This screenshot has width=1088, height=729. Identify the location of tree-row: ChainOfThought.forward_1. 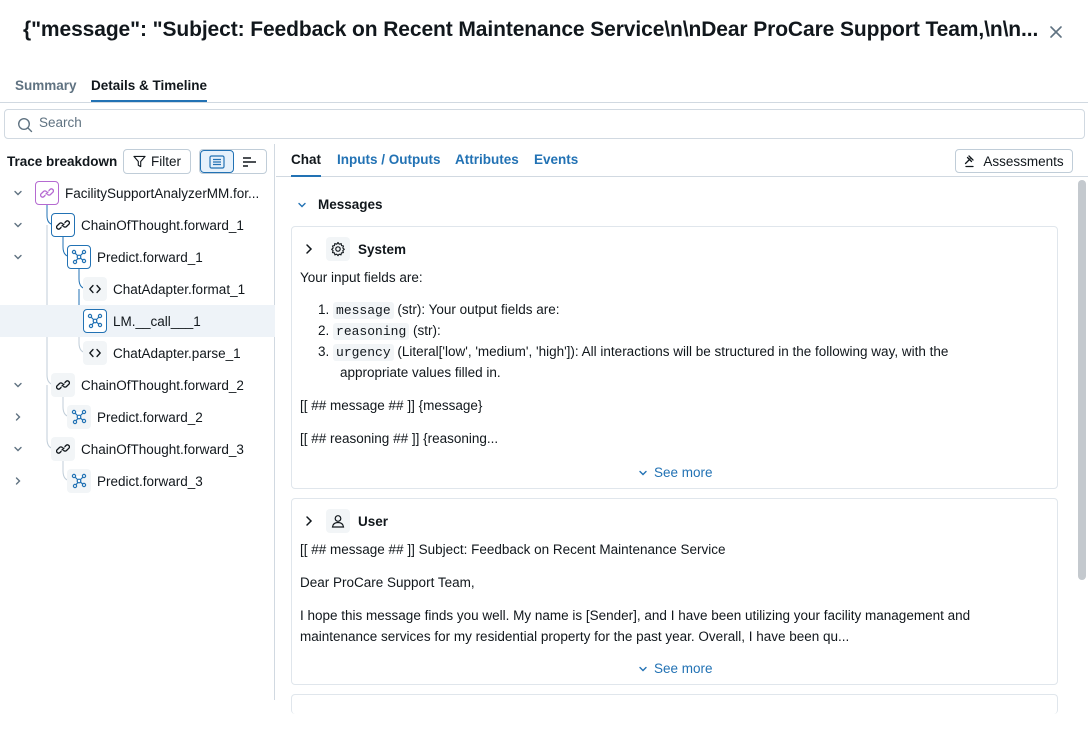
(137, 225).